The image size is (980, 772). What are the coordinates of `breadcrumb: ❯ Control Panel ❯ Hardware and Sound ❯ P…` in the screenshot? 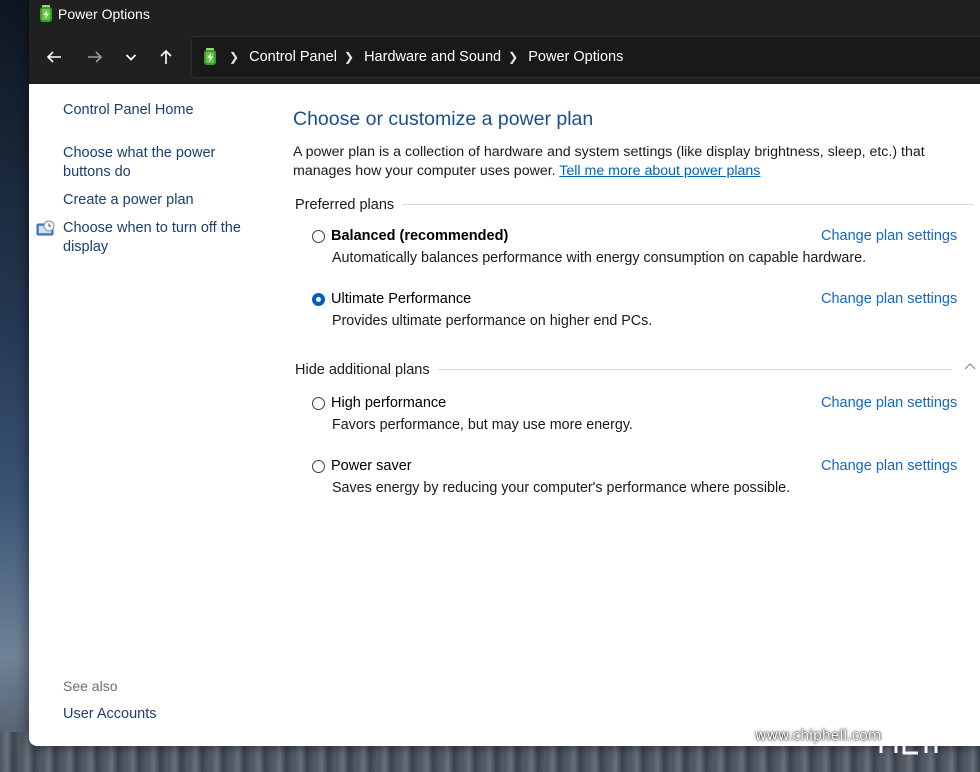 It's located at (424, 57).